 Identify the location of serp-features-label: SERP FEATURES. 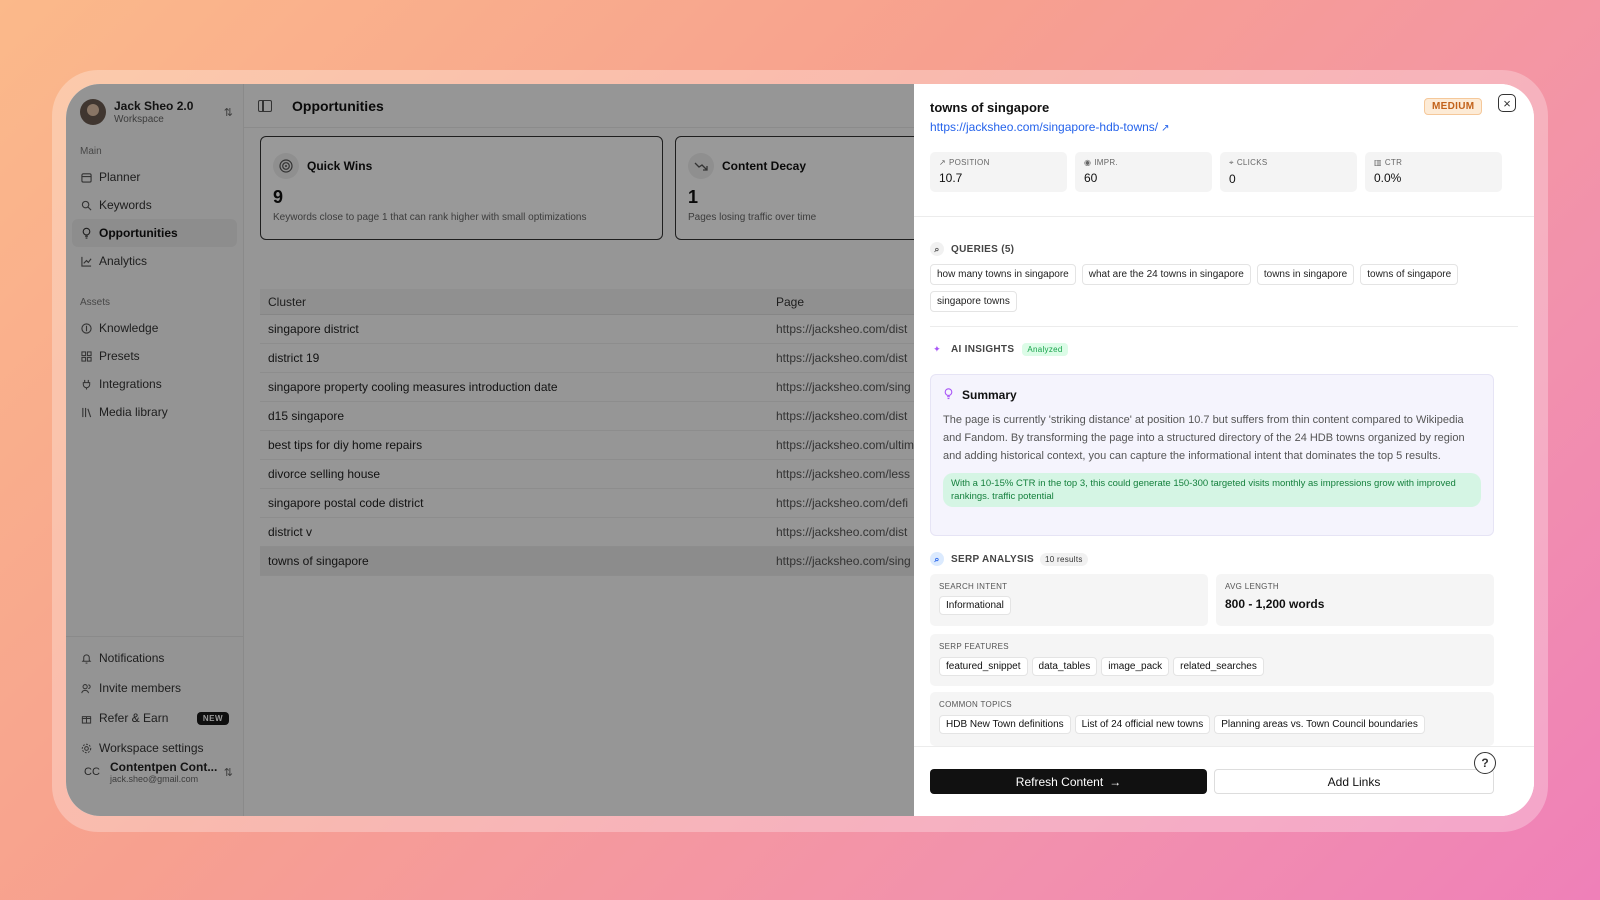
(974, 646).